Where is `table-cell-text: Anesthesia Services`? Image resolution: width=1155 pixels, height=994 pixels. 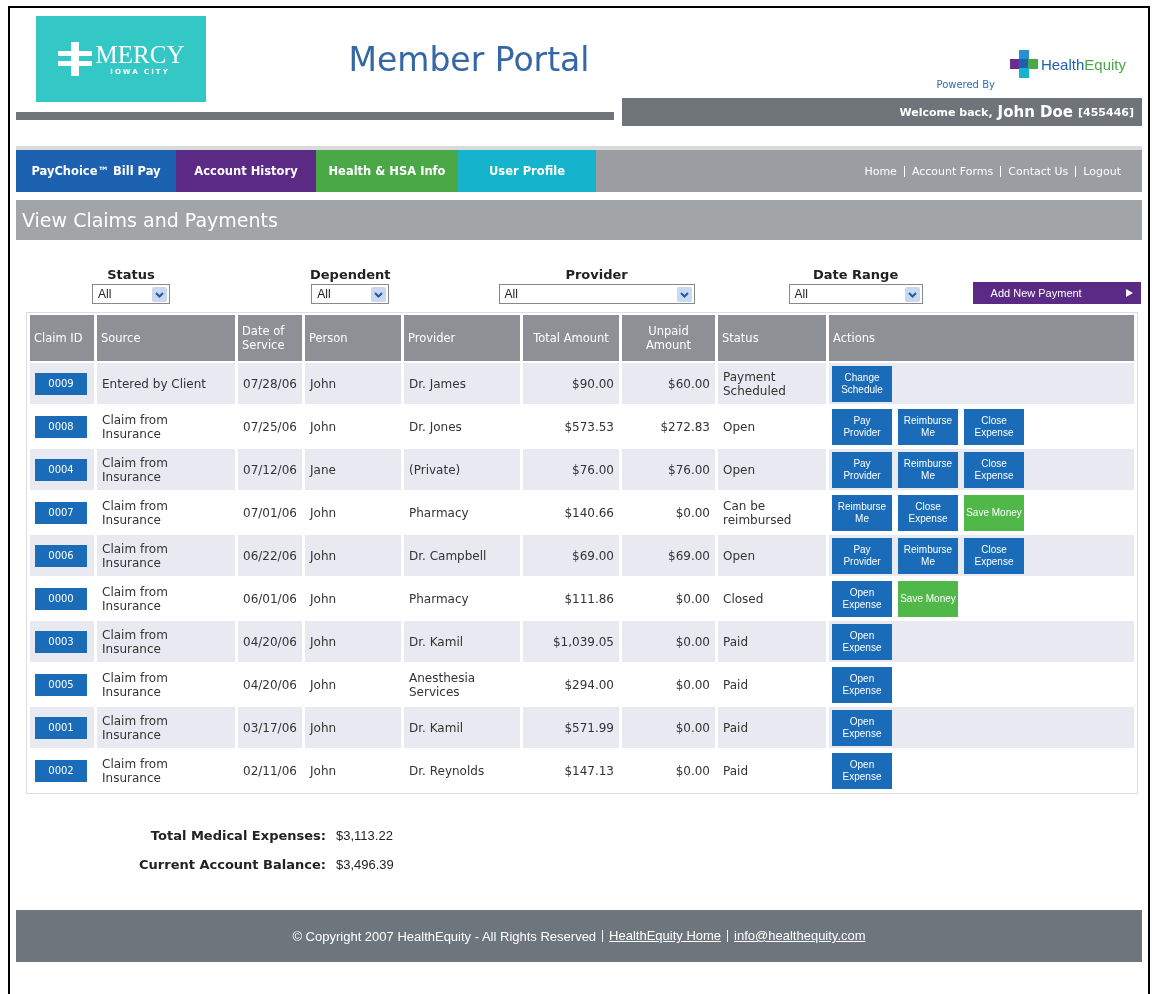 table-cell-text: Anesthesia Services is located at coordinates (442, 685).